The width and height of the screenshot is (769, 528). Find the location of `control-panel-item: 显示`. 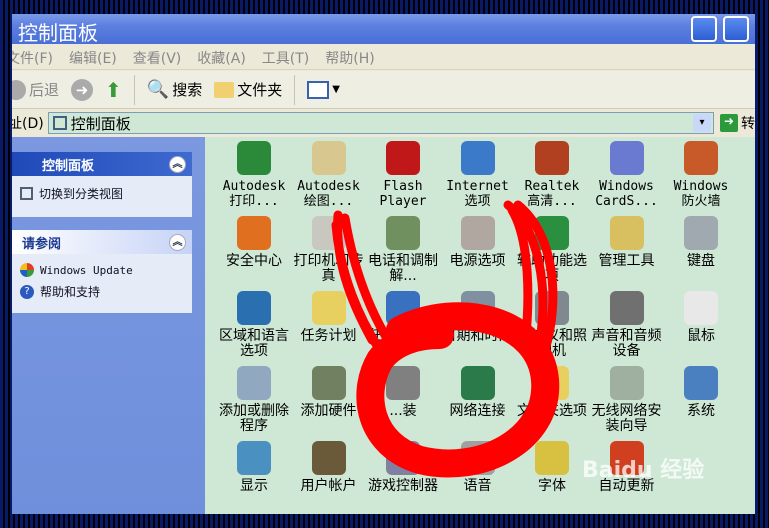

control-panel-item: 显示 is located at coordinates (254, 467).